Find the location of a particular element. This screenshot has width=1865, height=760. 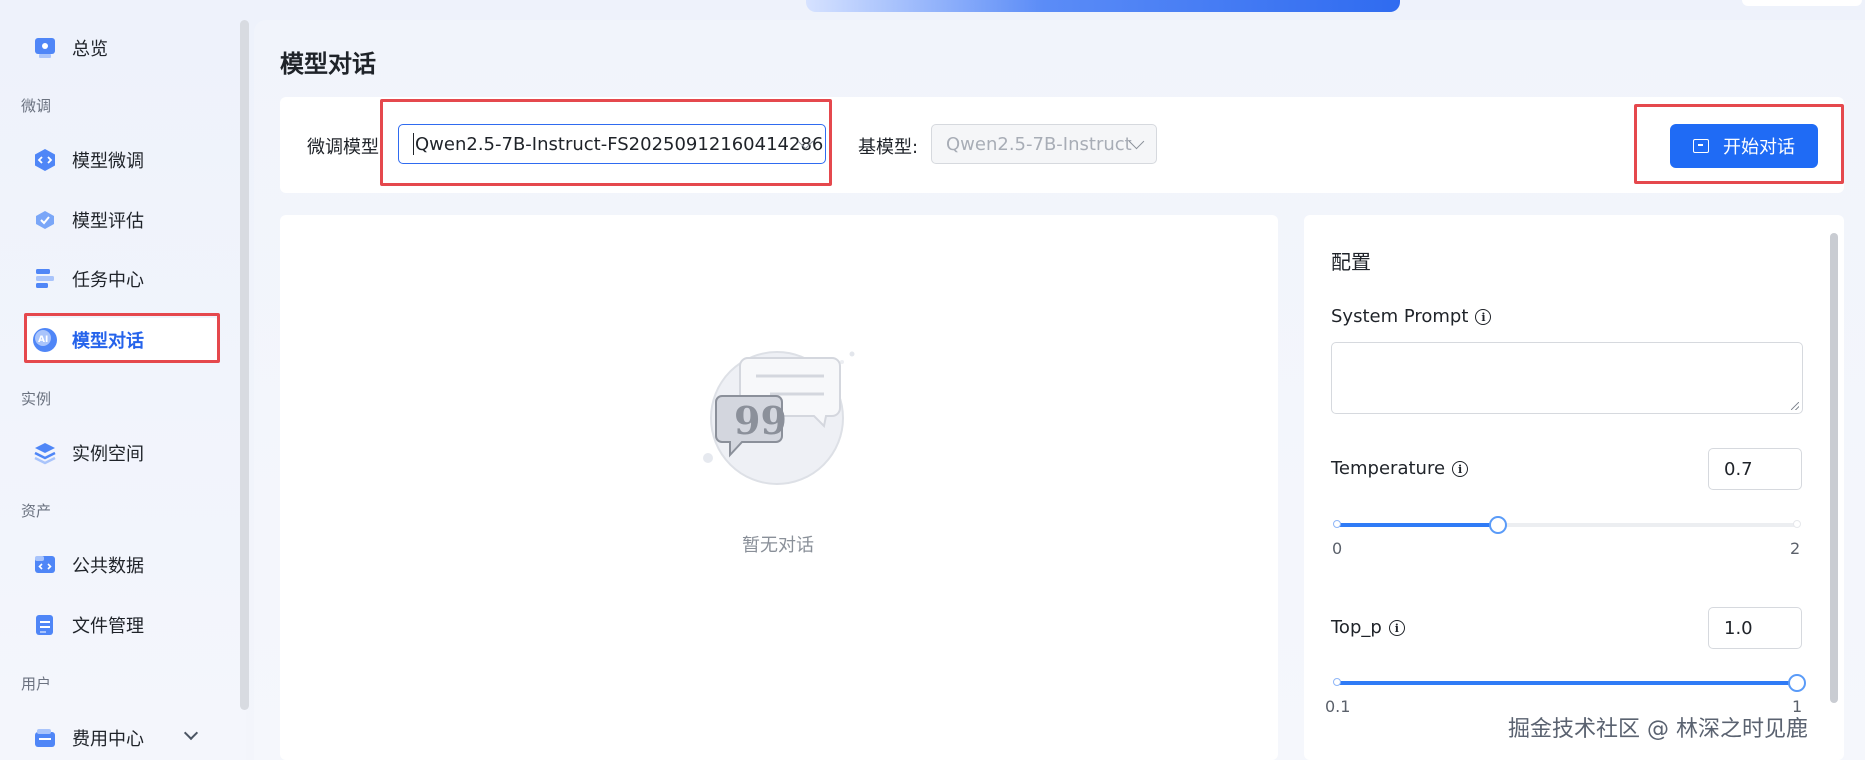

temperature-slider is located at coordinates (1567, 525).